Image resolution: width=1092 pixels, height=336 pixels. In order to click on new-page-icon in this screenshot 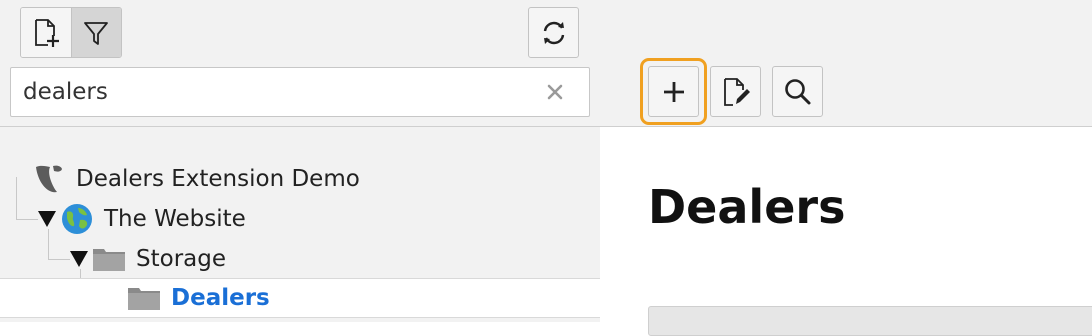, I will do `click(46, 32)`.